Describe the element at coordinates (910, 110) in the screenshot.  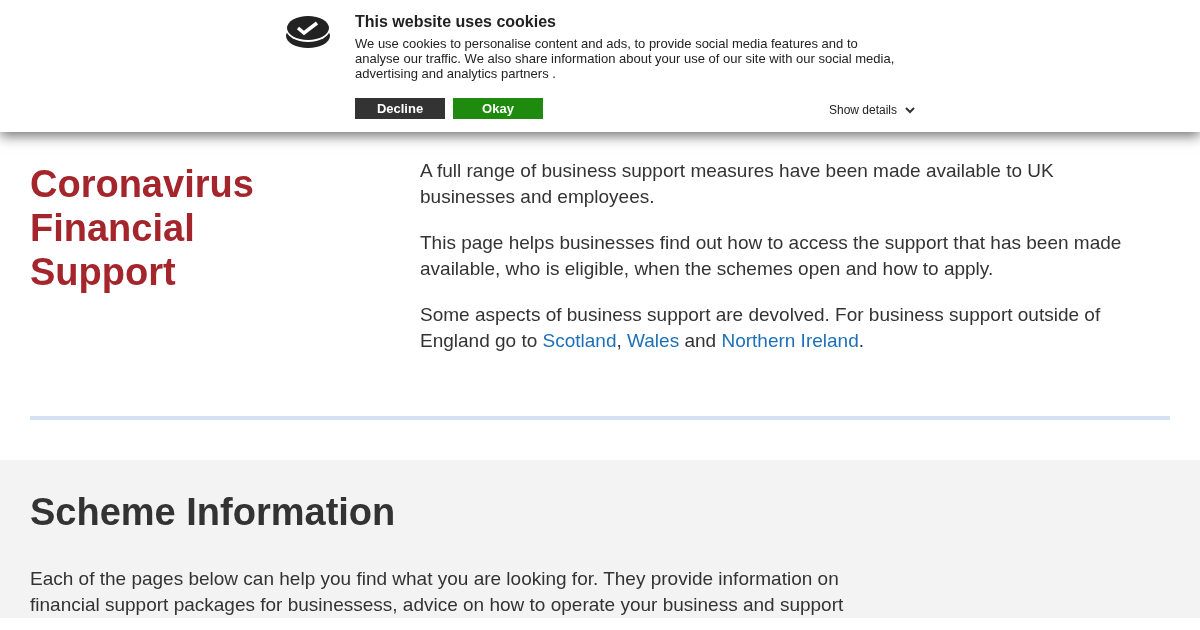
I see `chevron-down-icon` at that location.